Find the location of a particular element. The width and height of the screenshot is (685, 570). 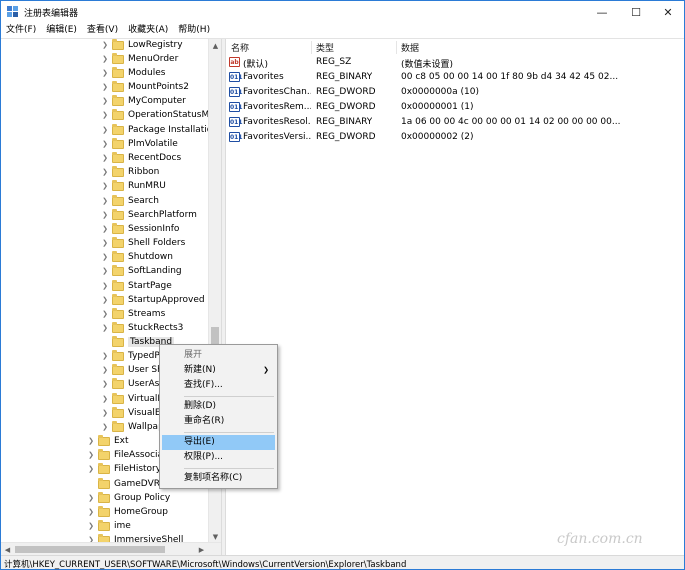

menu-favorites: 收藏夹(A) is located at coordinates (148, 31).